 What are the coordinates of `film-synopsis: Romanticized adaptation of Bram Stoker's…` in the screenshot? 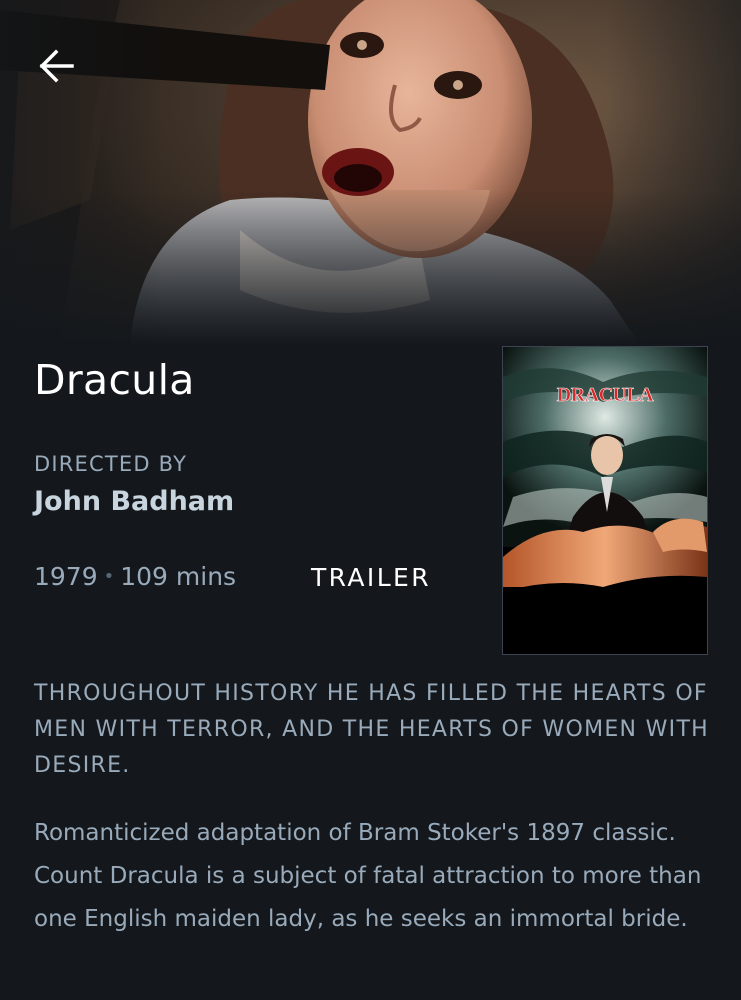 It's located at (368, 876).